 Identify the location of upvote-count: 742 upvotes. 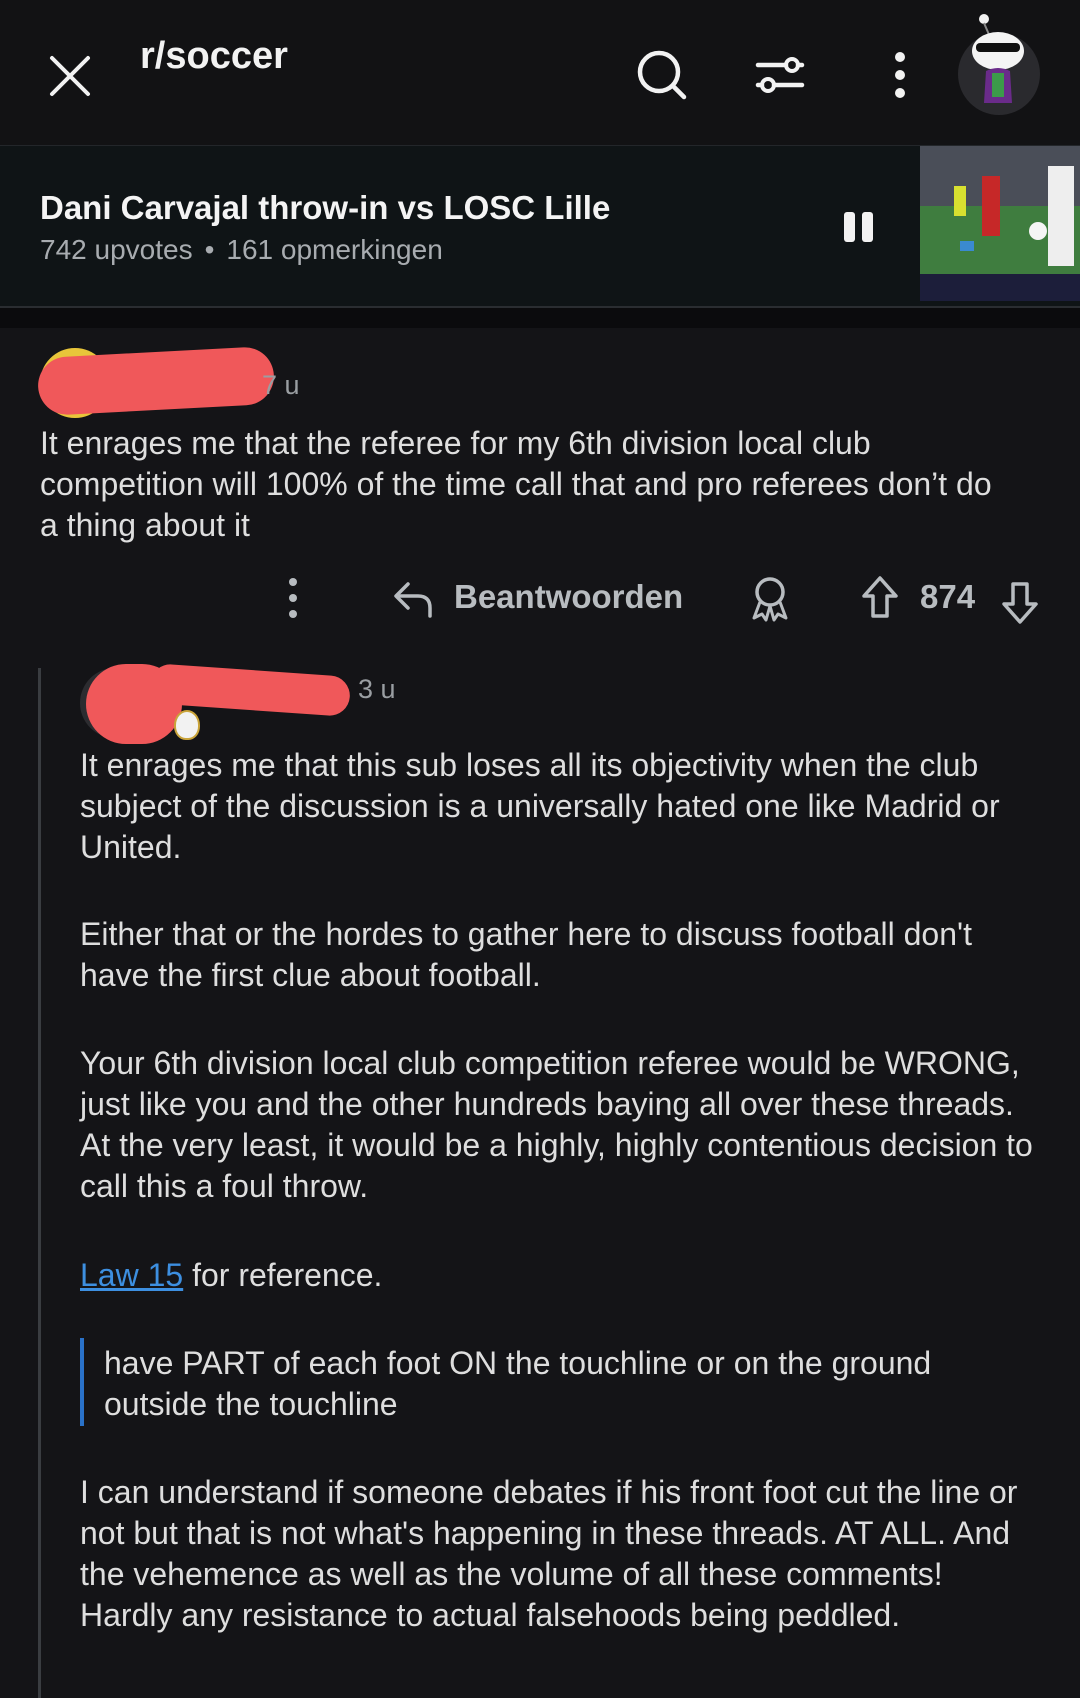
(116, 249).